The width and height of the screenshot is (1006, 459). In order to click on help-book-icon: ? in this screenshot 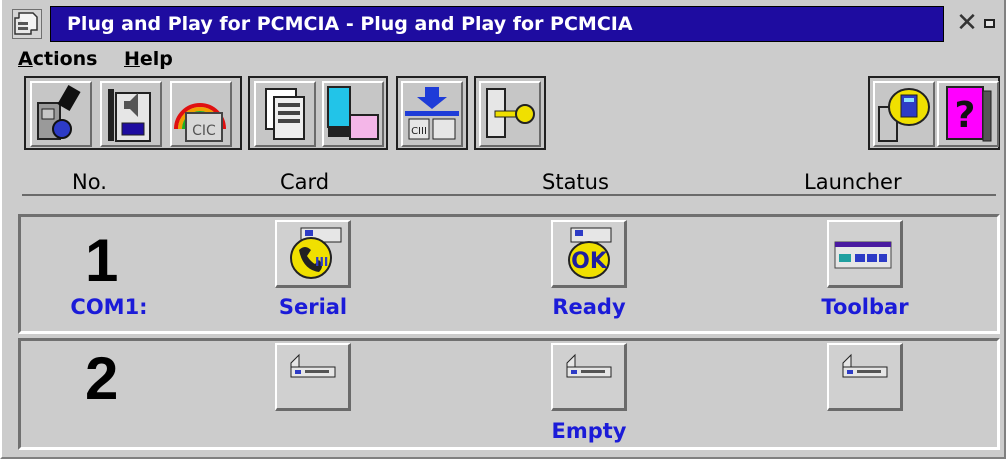, I will do `click(968, 114)`.